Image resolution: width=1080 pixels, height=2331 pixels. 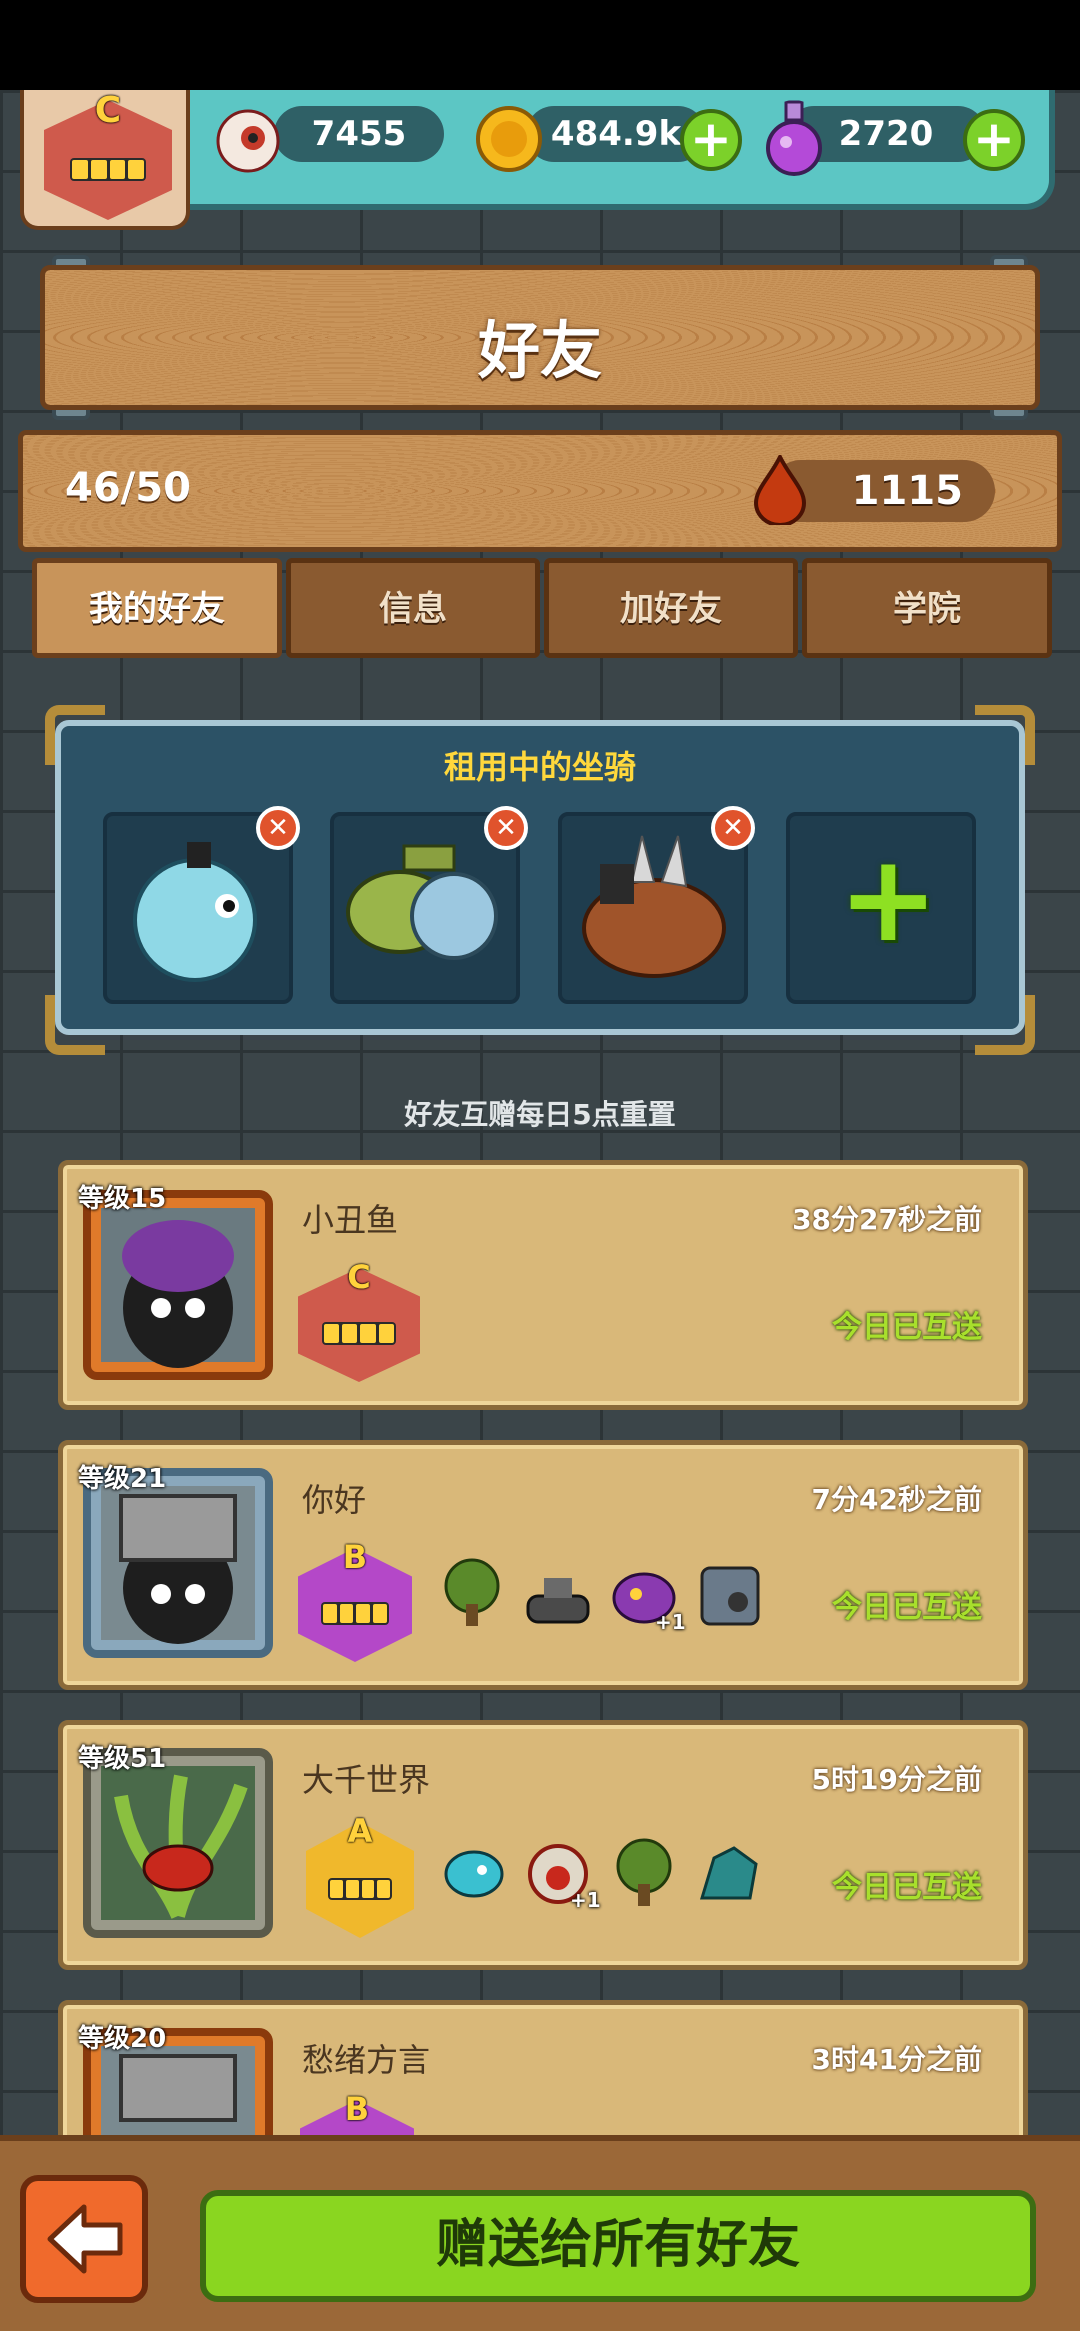 I want to click on friend-level: 等级20, so click(x=122, y=2039).